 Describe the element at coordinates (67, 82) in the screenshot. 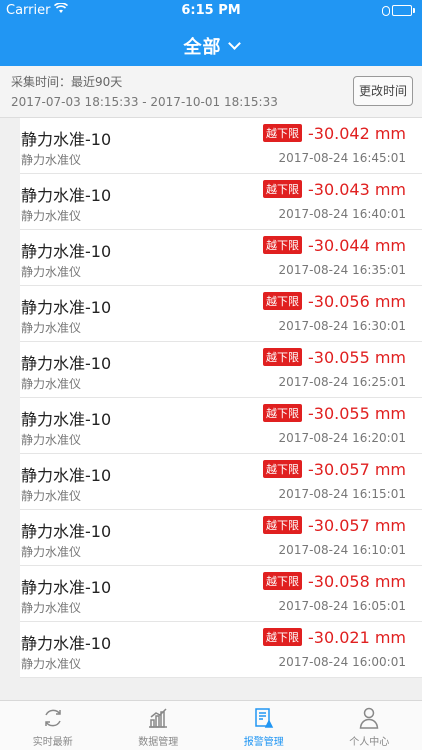

I see `collection-time-label: 采集时间：最近90天` at that location.